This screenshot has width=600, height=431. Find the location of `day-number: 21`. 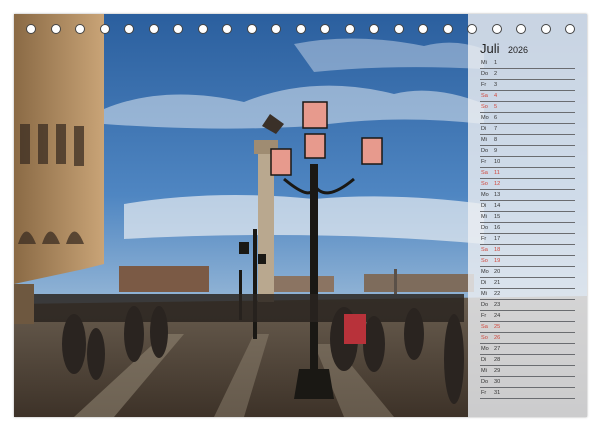

day-number: 21 is located at coordinates (497, 283).